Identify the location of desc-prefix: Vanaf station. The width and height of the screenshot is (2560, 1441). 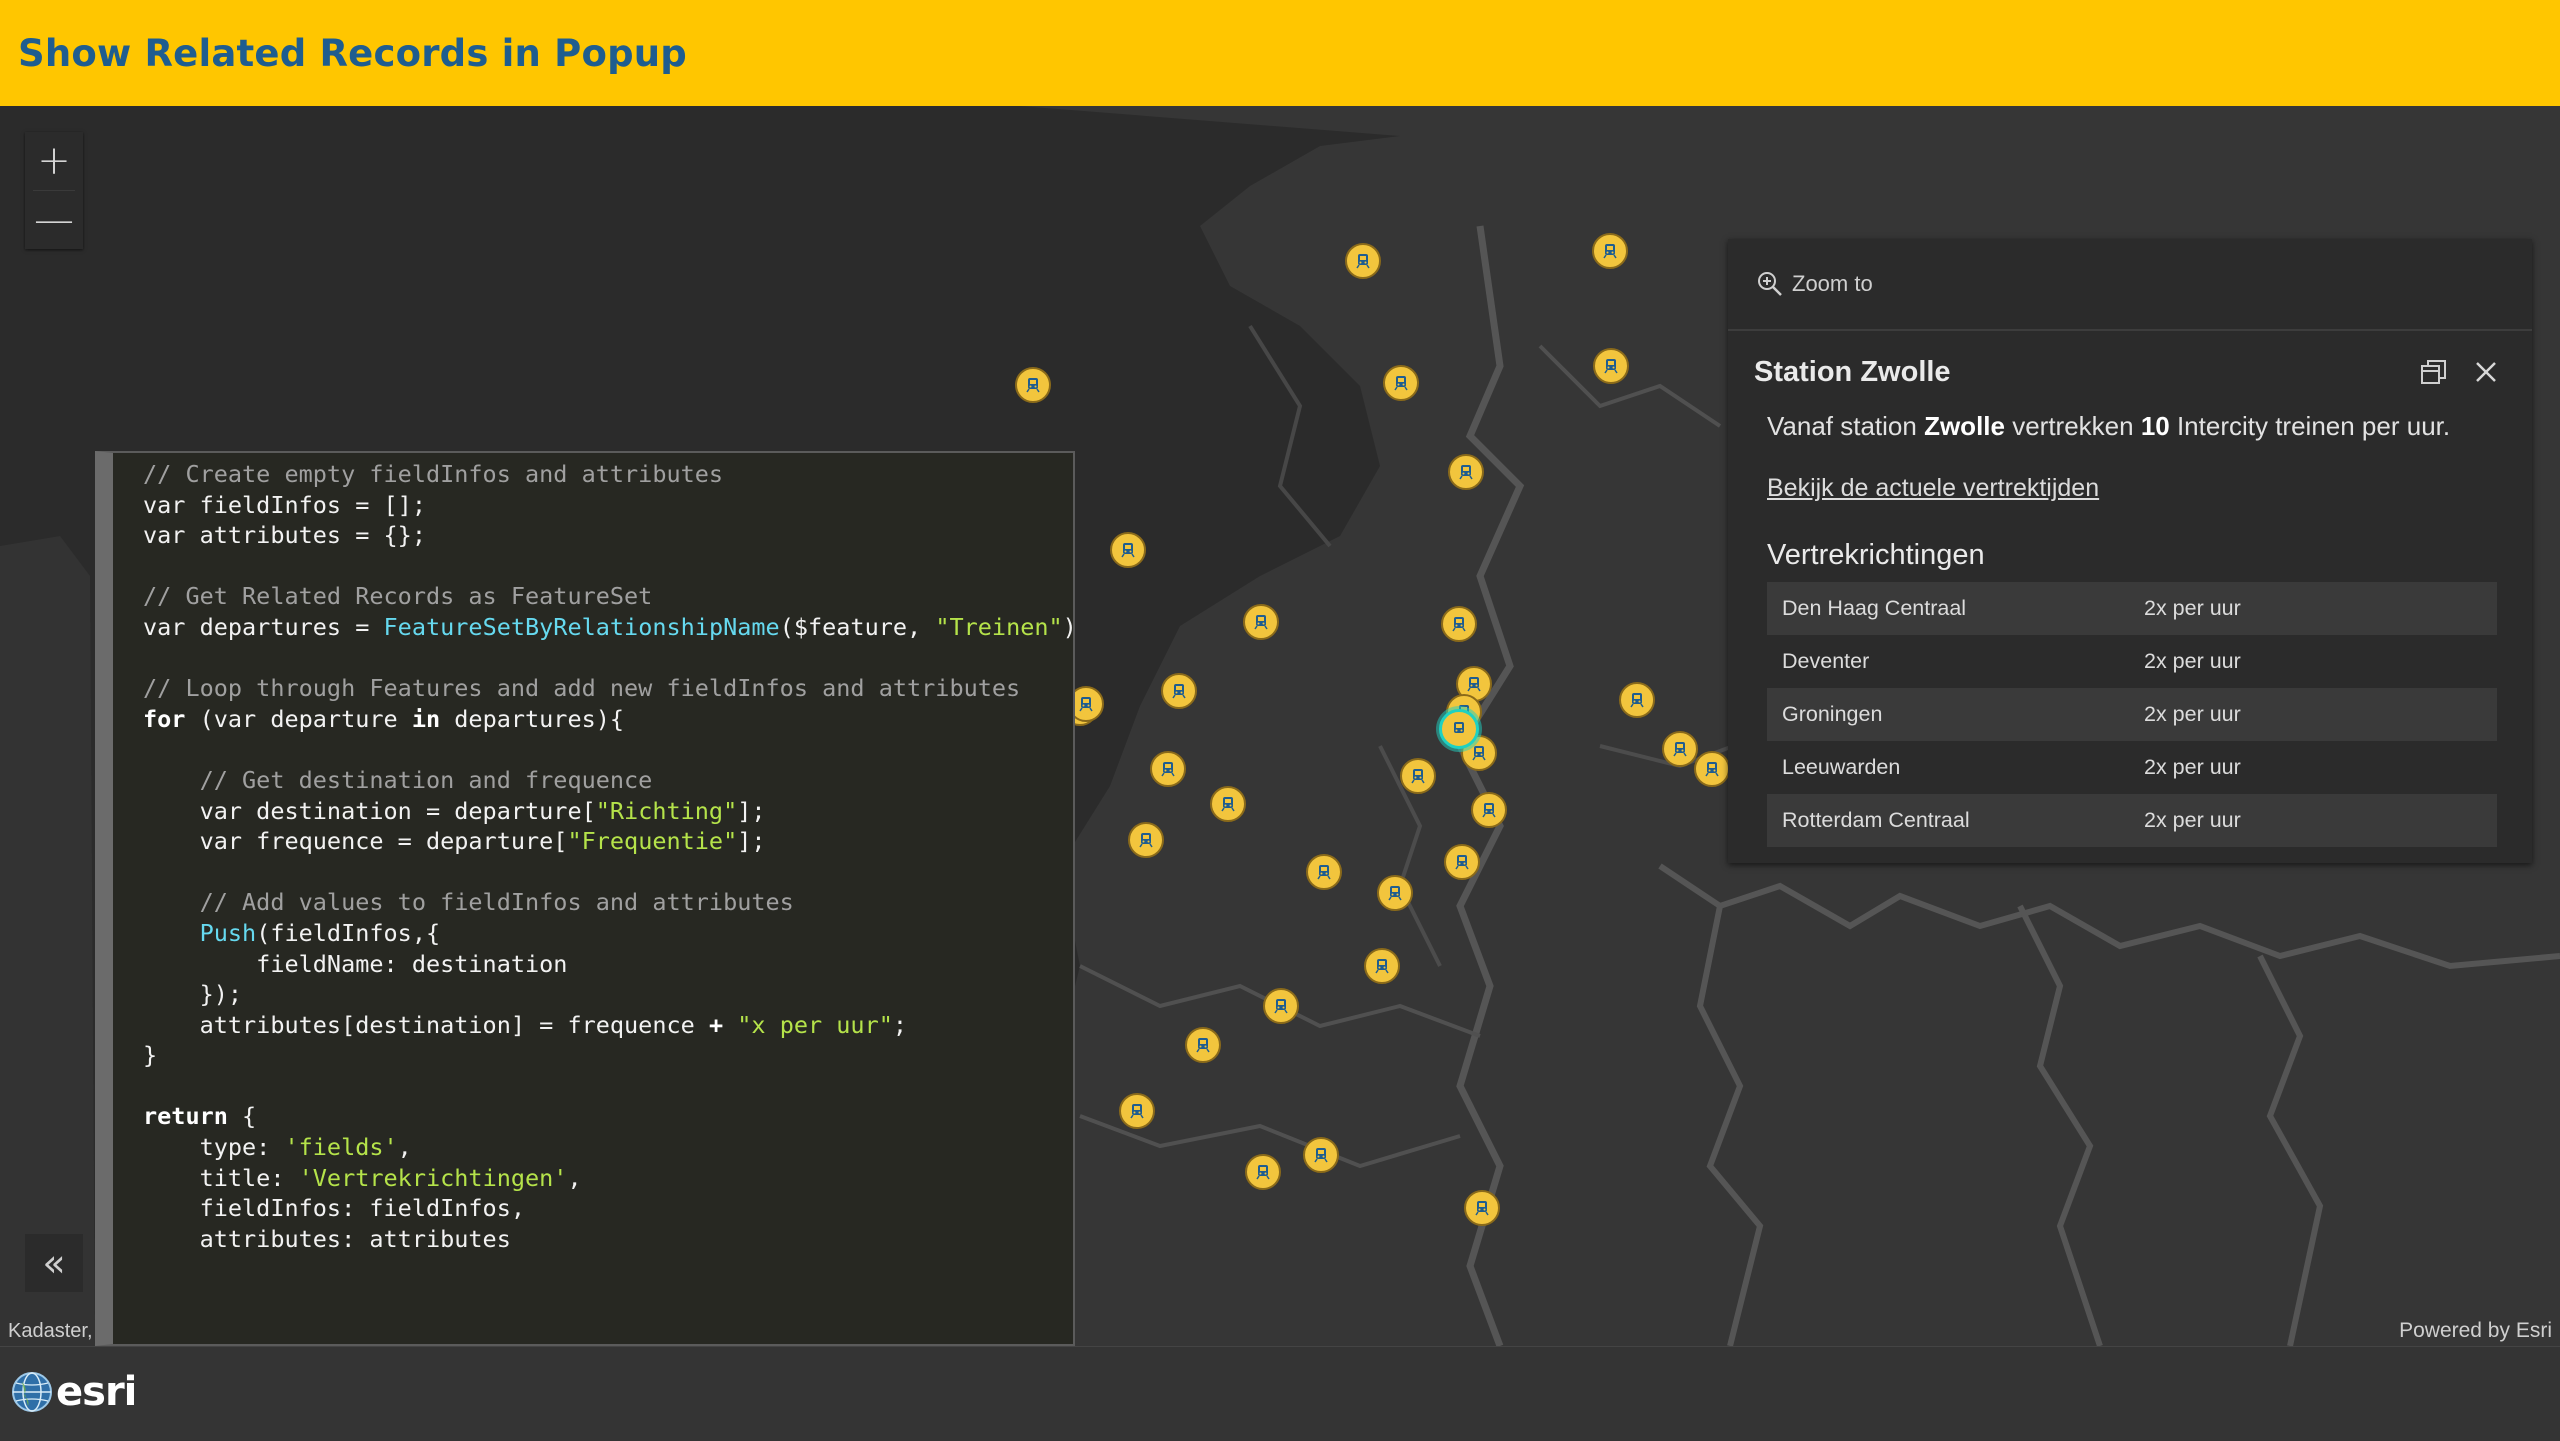
(1846, 426).